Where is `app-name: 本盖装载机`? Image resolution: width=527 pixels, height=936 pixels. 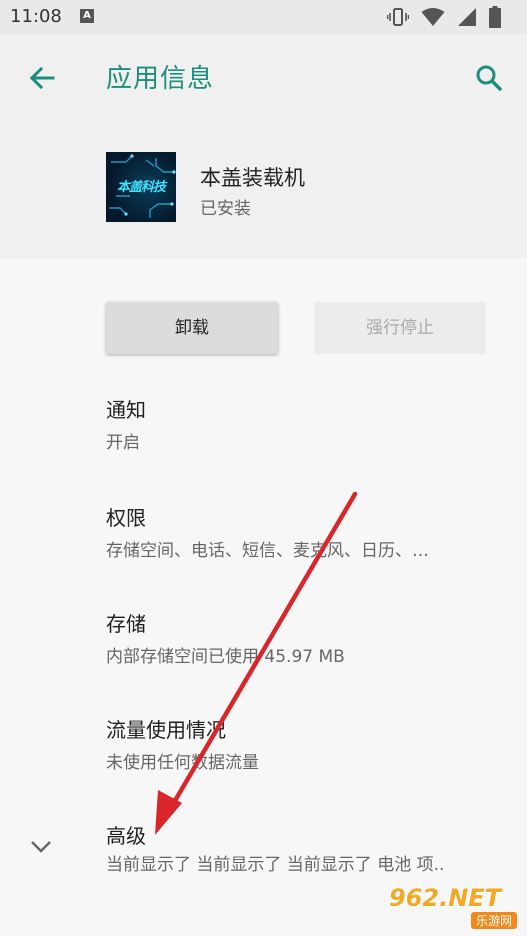
app-name: 本盖装载机 is located at coordinates (252, 178).